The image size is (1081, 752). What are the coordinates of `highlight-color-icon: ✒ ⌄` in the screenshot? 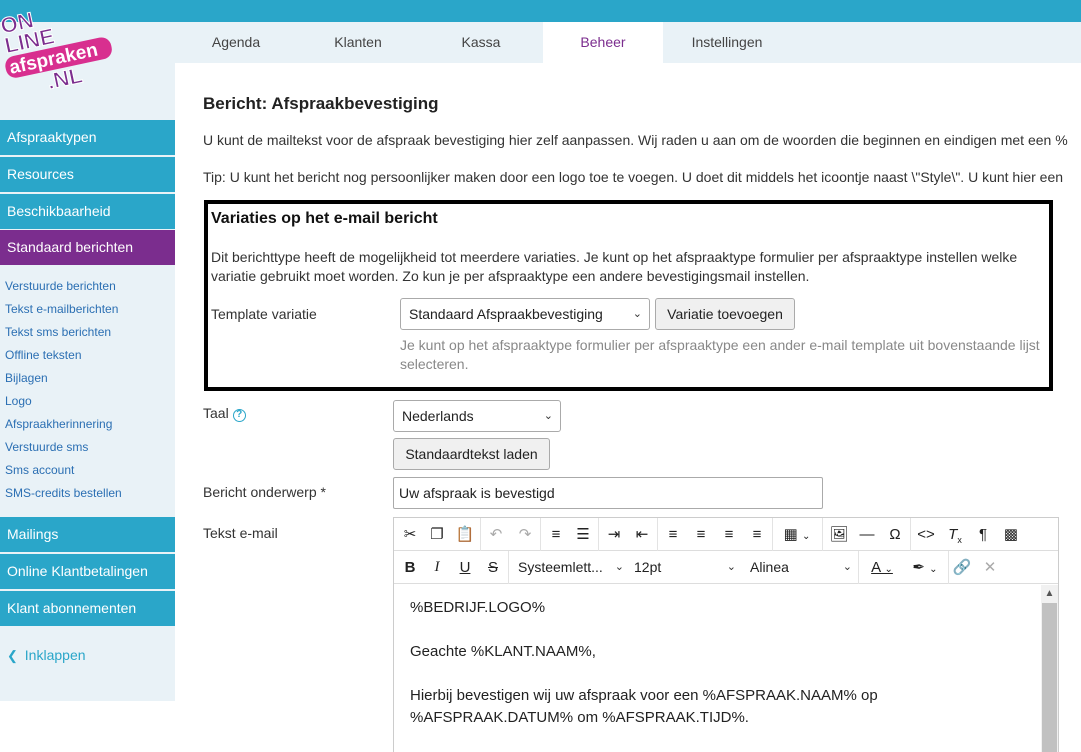 It's located at (925, 567).